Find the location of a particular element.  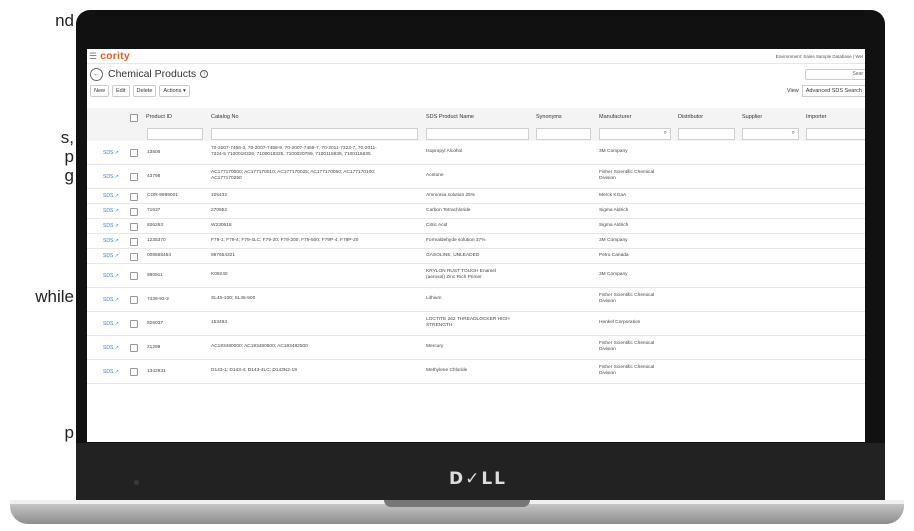

column-header: Distributor is located at coordinates (690, 117).